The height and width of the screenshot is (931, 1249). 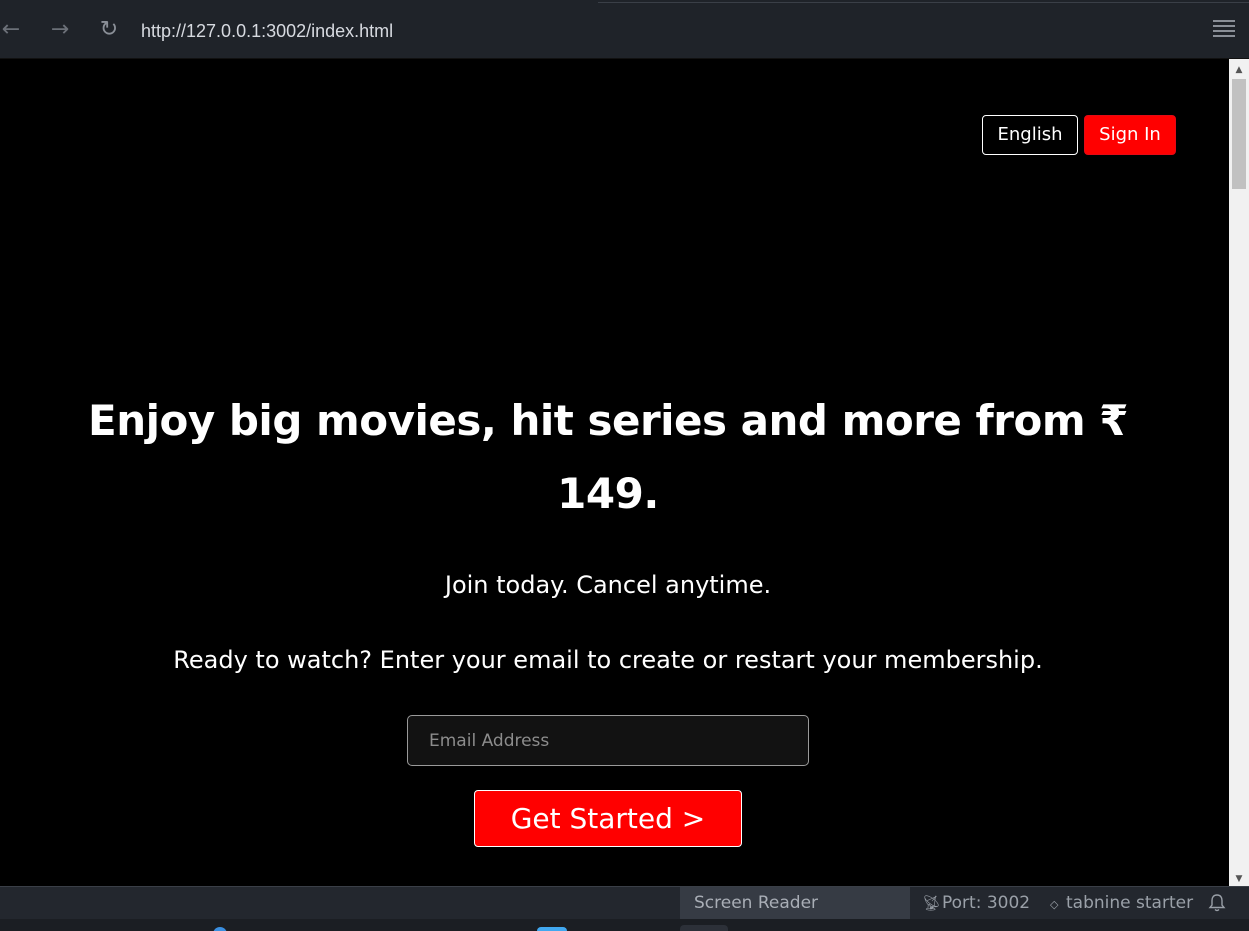 I want to click on scroll-up-arrow-icon: ▲, so click(x=1239, y=70).